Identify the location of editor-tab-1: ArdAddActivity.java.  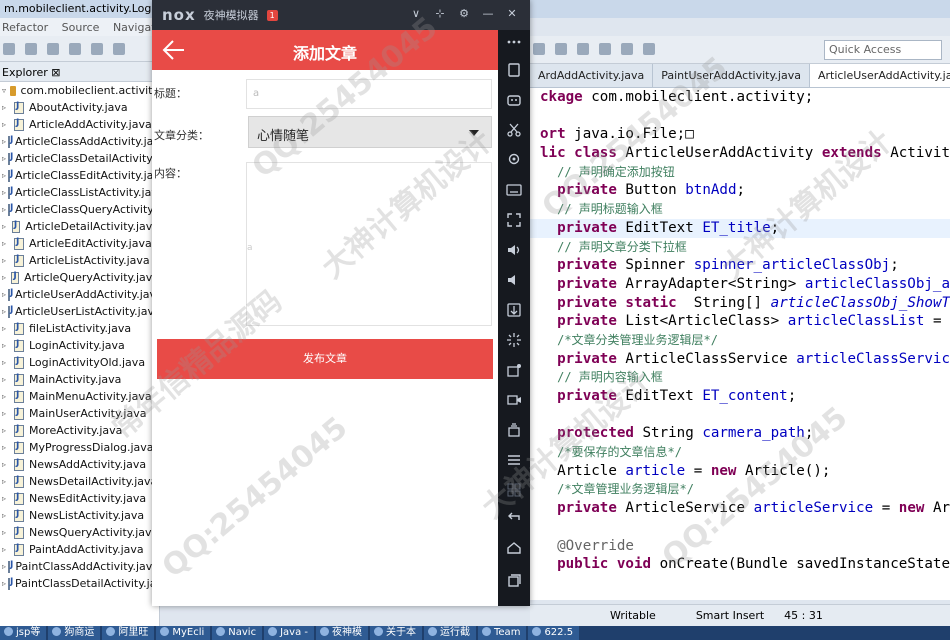
(592, 75).